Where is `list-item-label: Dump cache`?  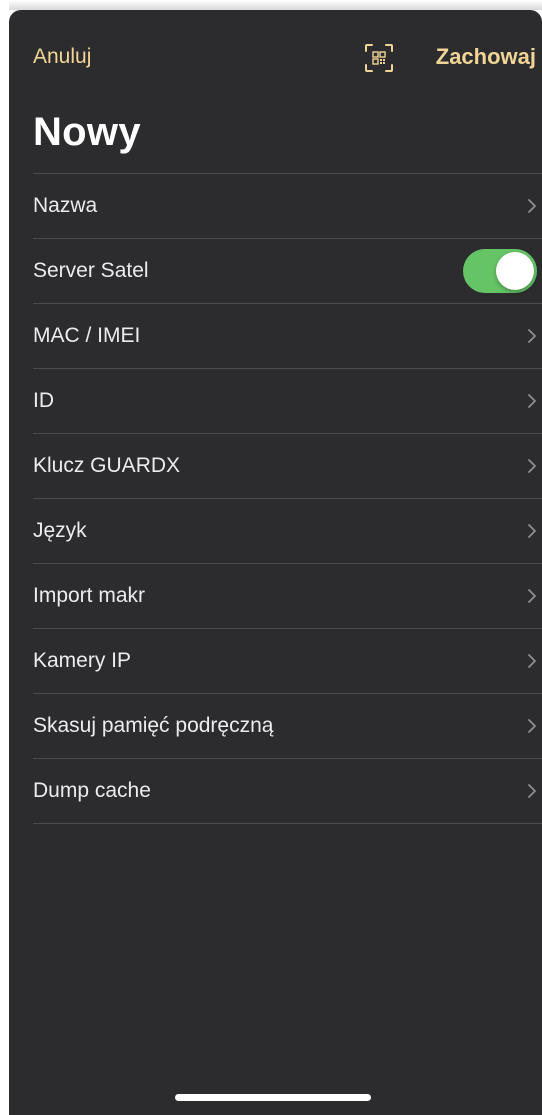 list-item-label: Dump cache is located at coordinates (92, 790).